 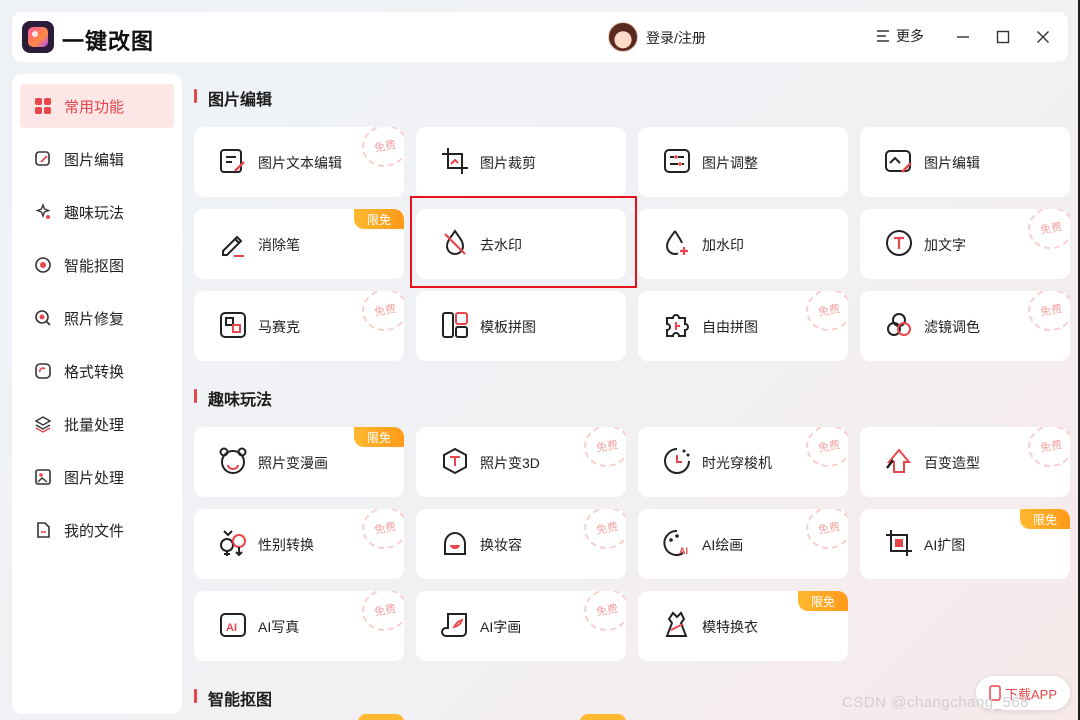 I want to click on more-menu-button: 更多, so click(x=900, y=36).